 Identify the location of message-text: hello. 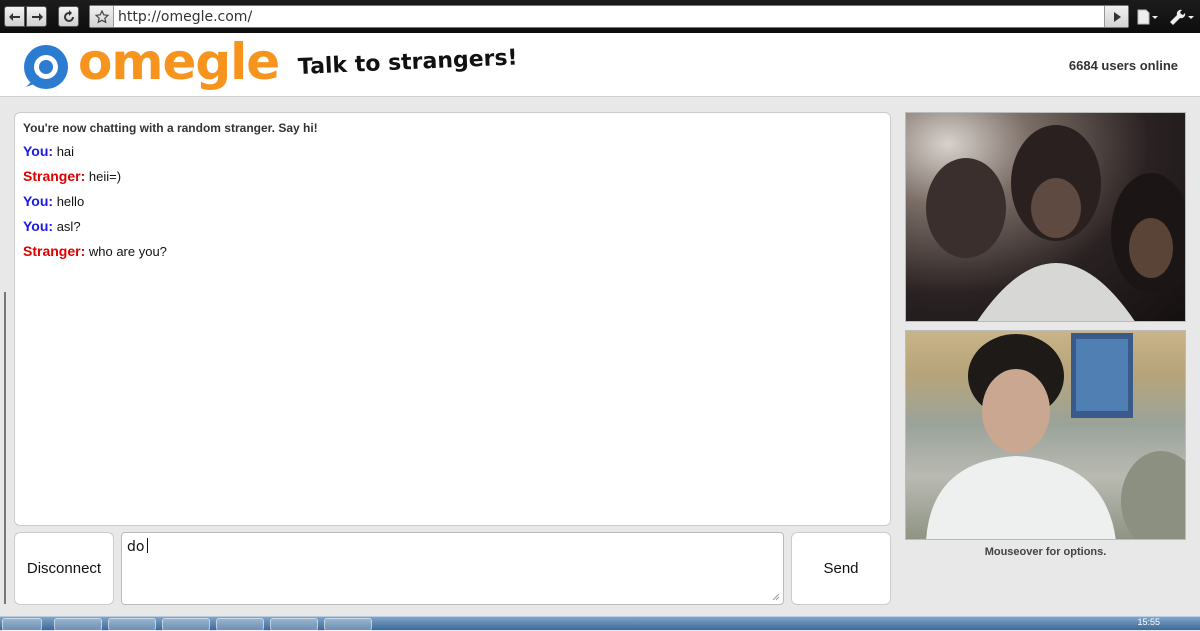
(70, 201).